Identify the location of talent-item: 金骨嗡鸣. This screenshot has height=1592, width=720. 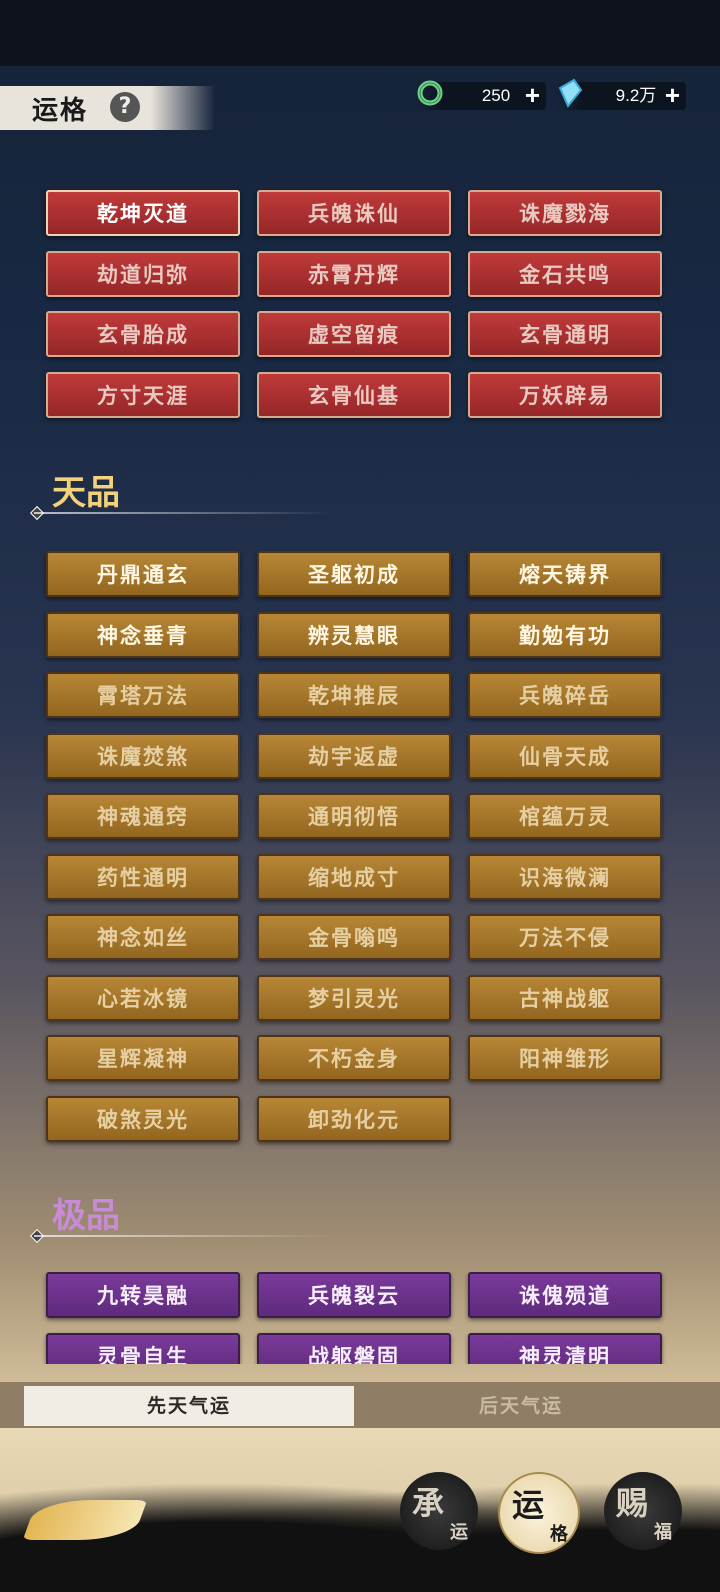
(354, 937).